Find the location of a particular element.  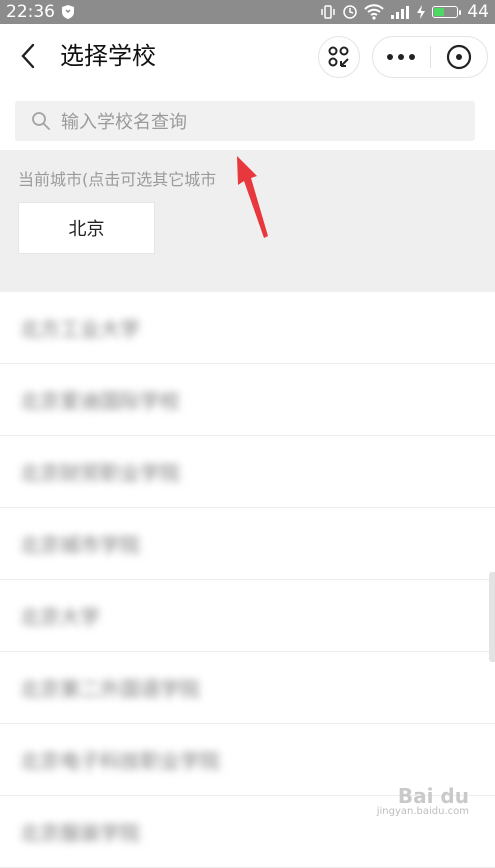

current-city-label: 当前城市(点击可选其它城市 is located at coordinates (117, 179).